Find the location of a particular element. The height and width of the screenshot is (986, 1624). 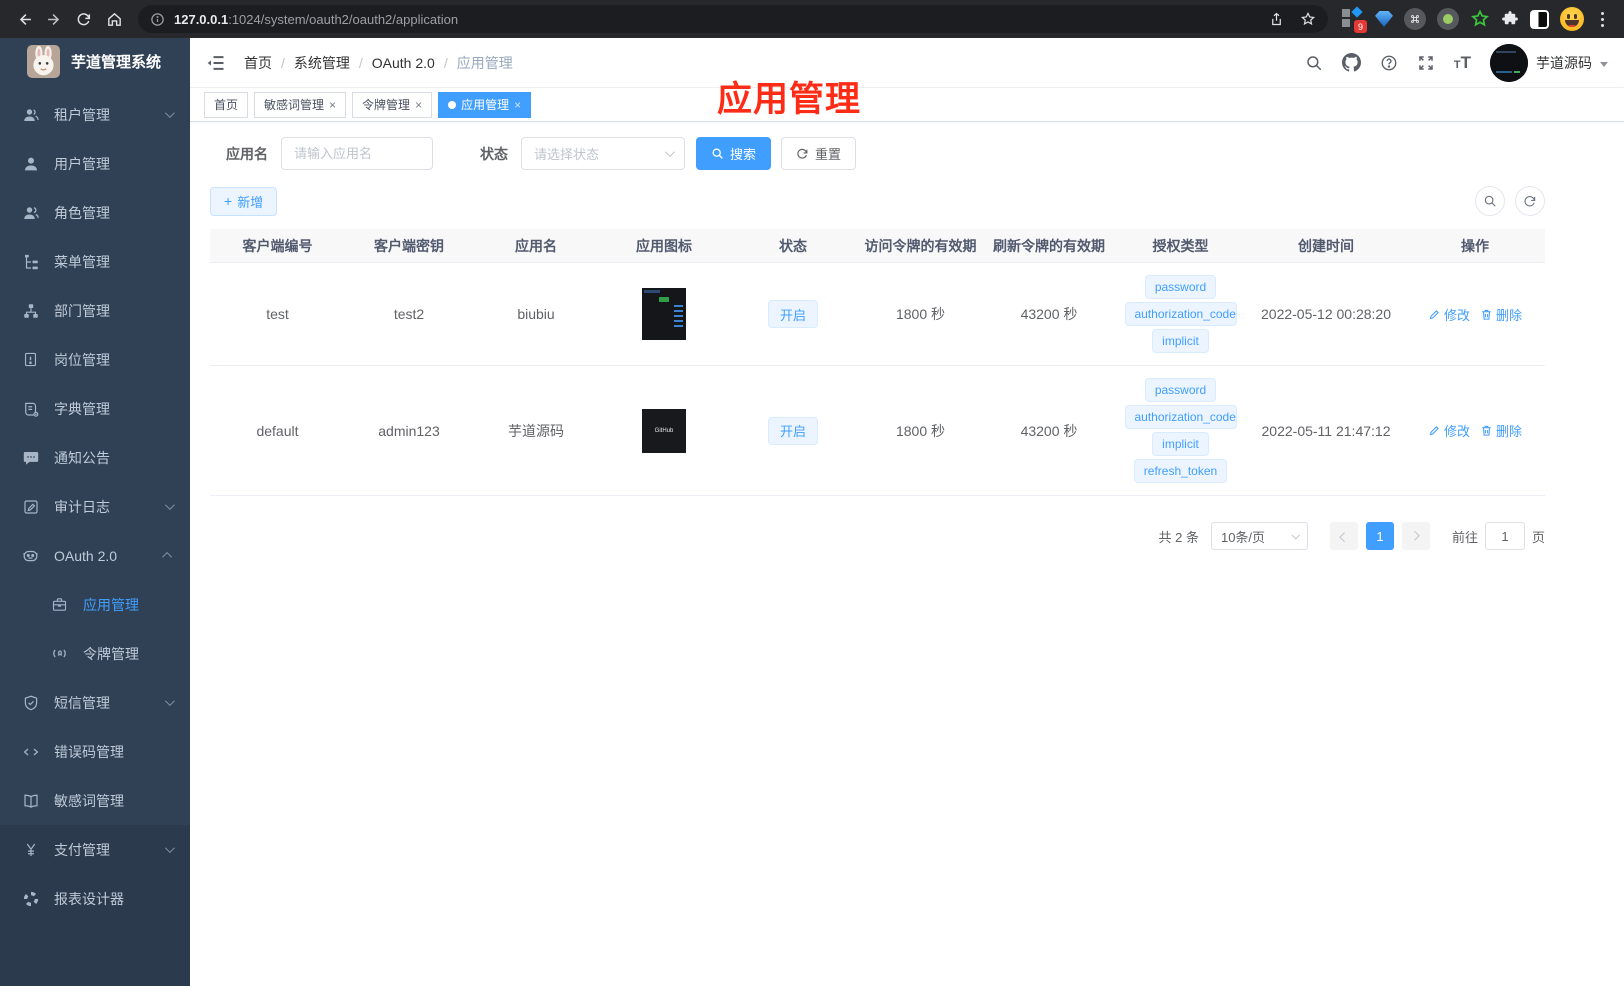

fullscreen-icon is located at coordinates (1426, 63).